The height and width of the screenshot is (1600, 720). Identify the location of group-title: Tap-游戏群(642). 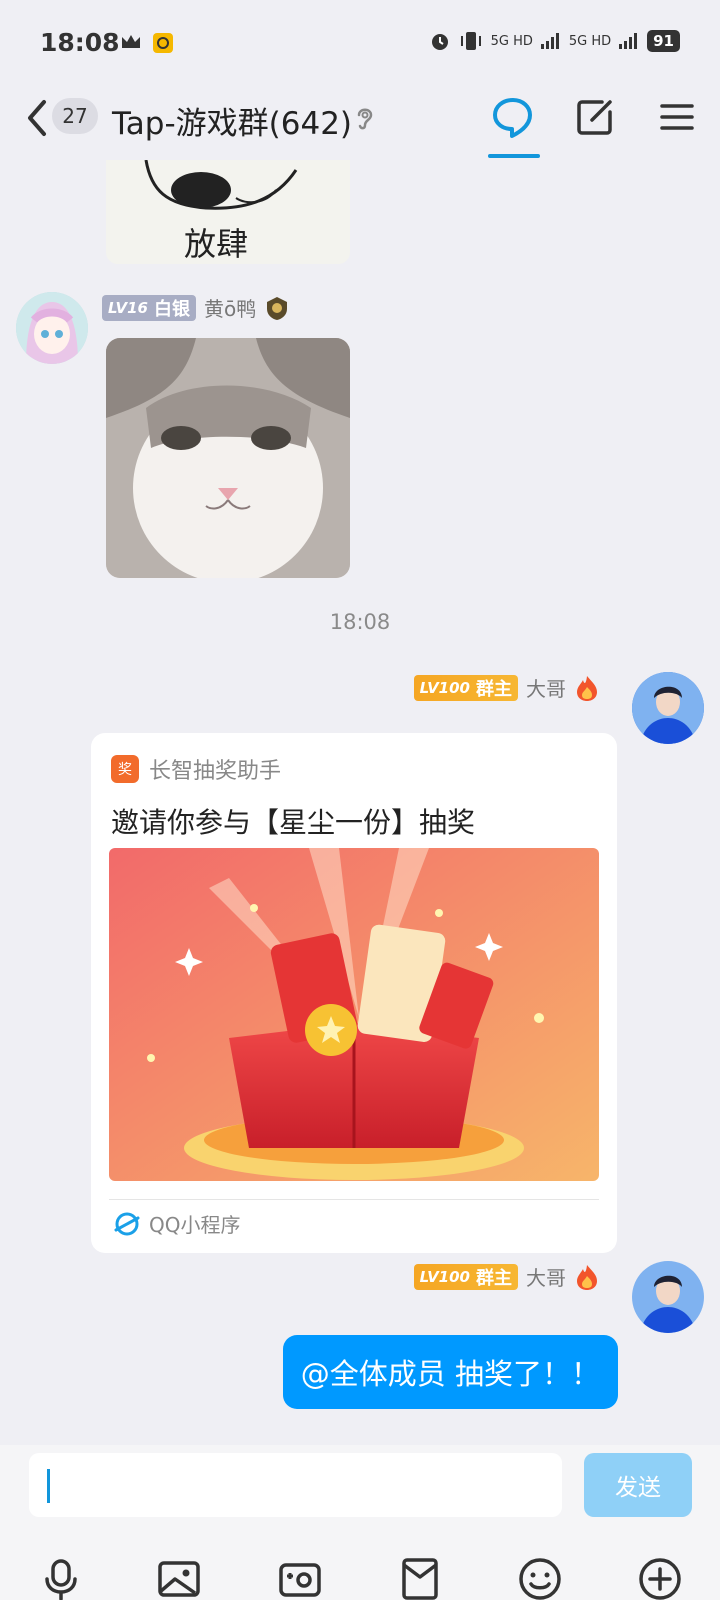
(232, 120).